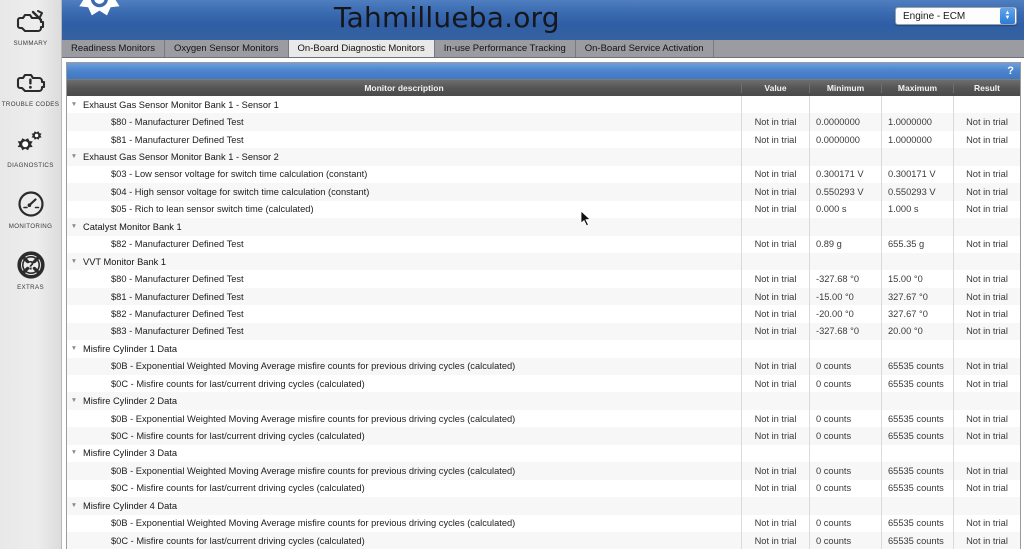  I want to click on cell-monitor-description: ▼ Catalyst Monitor Bank 1, so click(404, 227).